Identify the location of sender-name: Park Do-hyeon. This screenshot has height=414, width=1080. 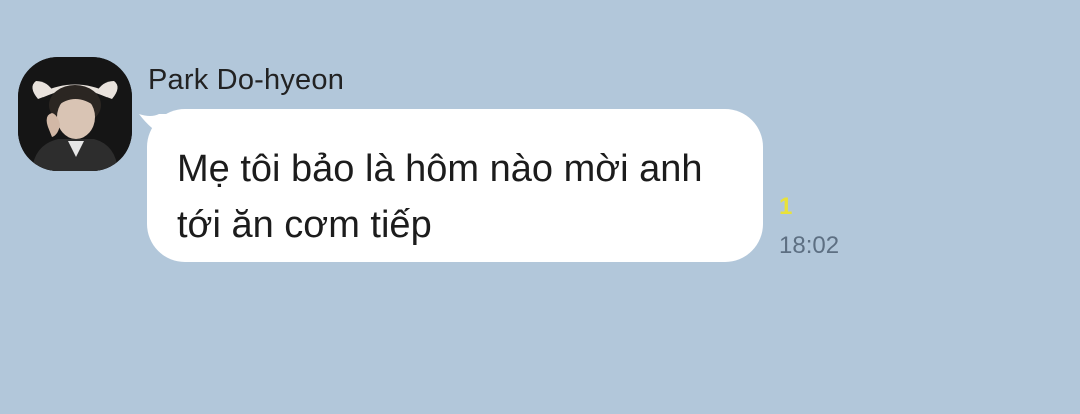
(246, 80).